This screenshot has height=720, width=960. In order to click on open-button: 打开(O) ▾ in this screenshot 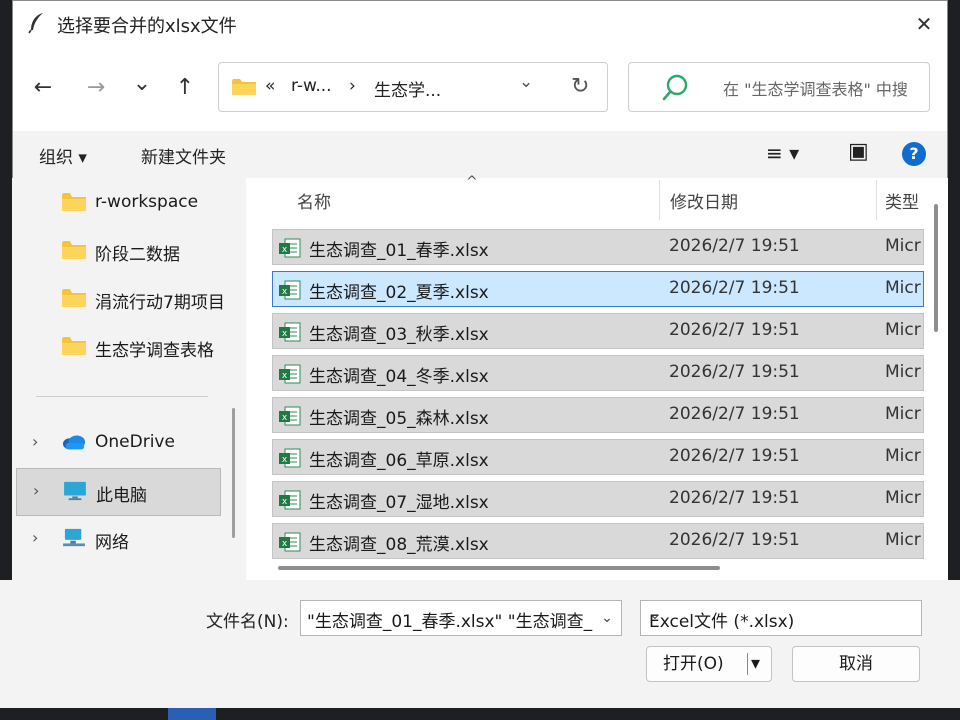, I will do `click(709, 664)`.